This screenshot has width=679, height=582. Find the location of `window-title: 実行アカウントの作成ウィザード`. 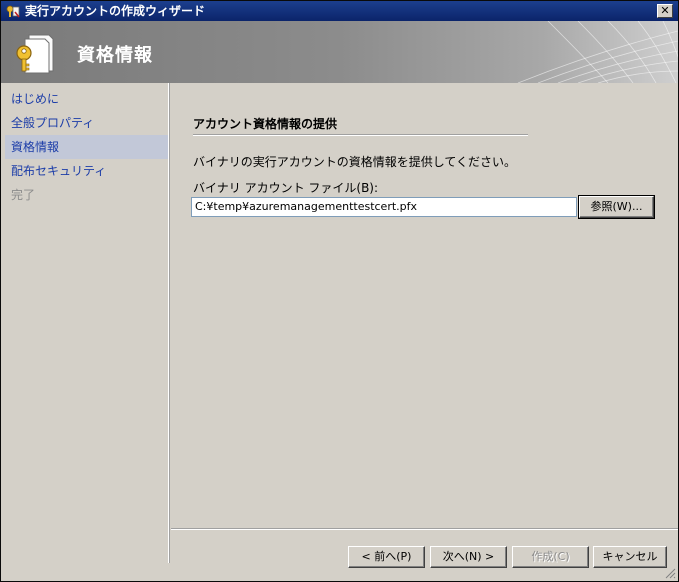

window-title: 実行アカウントの作成ウィザード is located at coordinates (115, 11).